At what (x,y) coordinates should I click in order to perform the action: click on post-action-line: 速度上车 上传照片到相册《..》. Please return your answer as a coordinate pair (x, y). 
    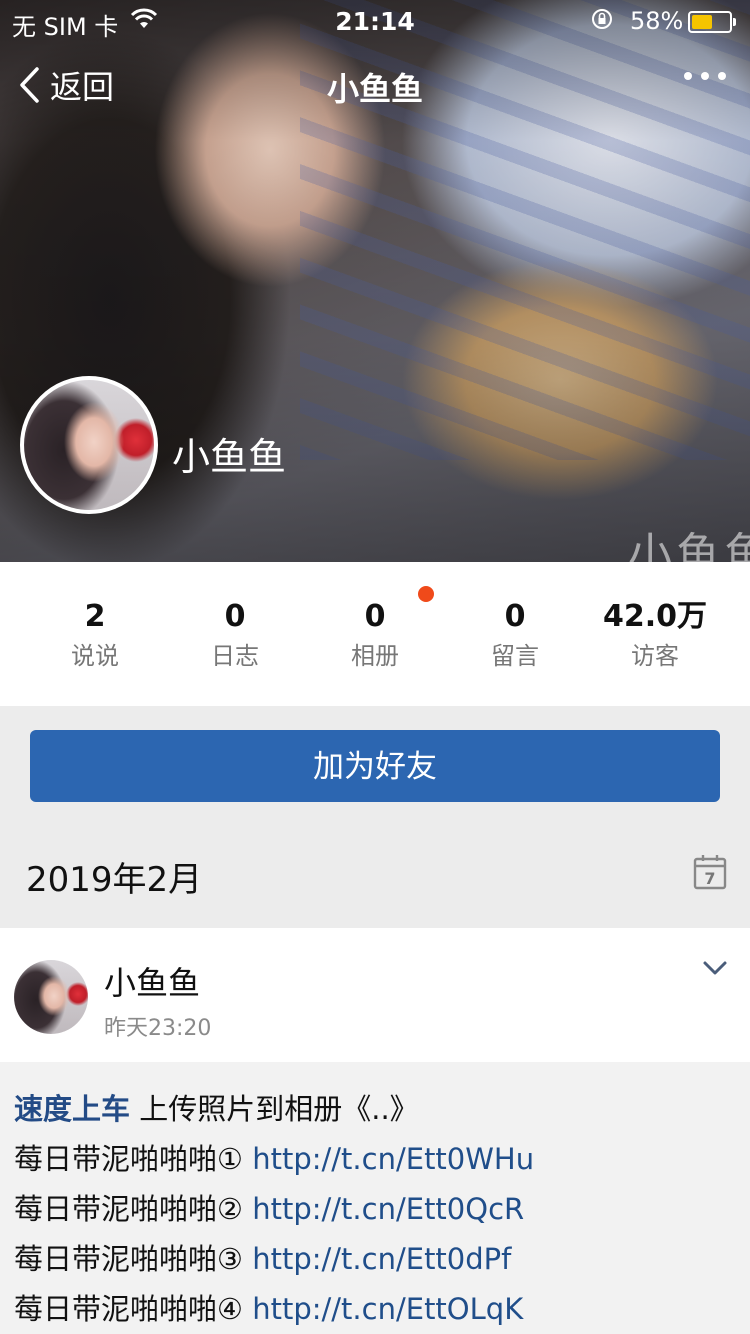
    Looking at the image, I should click on (216, 1107).